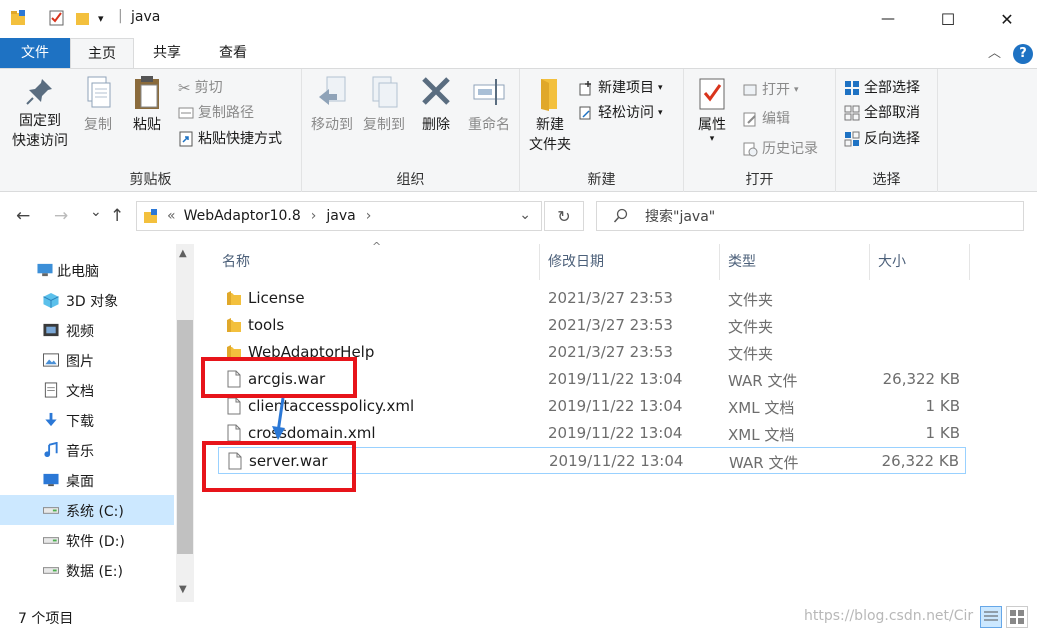 The height and width of the screenshot is (632, 1037). What do you see at coordinates (942, 433) in the screenshot?
I see `file-size: 1 KB` at bounding box center [942, 433].